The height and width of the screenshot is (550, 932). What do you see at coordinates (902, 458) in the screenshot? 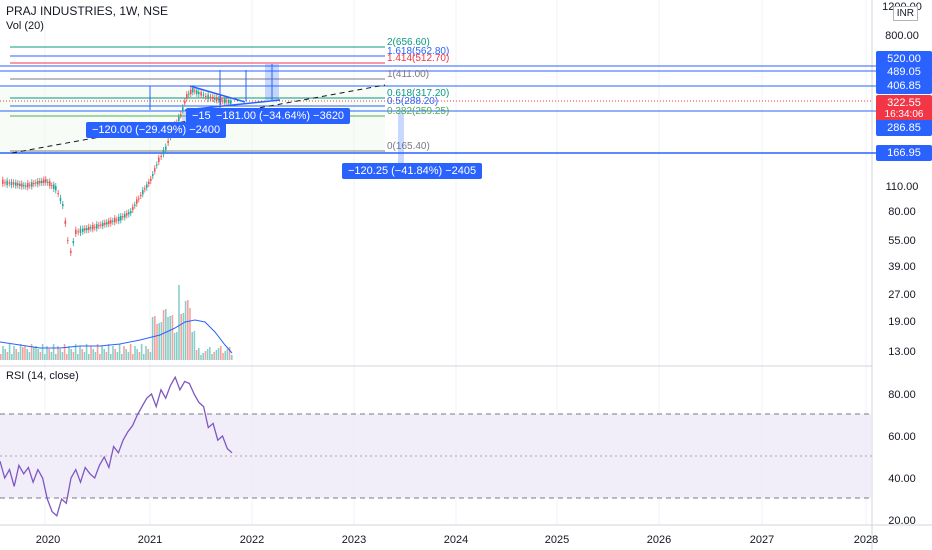
I see `rsi-axis-ticks: 80.00 60.00 40.00 20.00` at bounding box center [902, 458].